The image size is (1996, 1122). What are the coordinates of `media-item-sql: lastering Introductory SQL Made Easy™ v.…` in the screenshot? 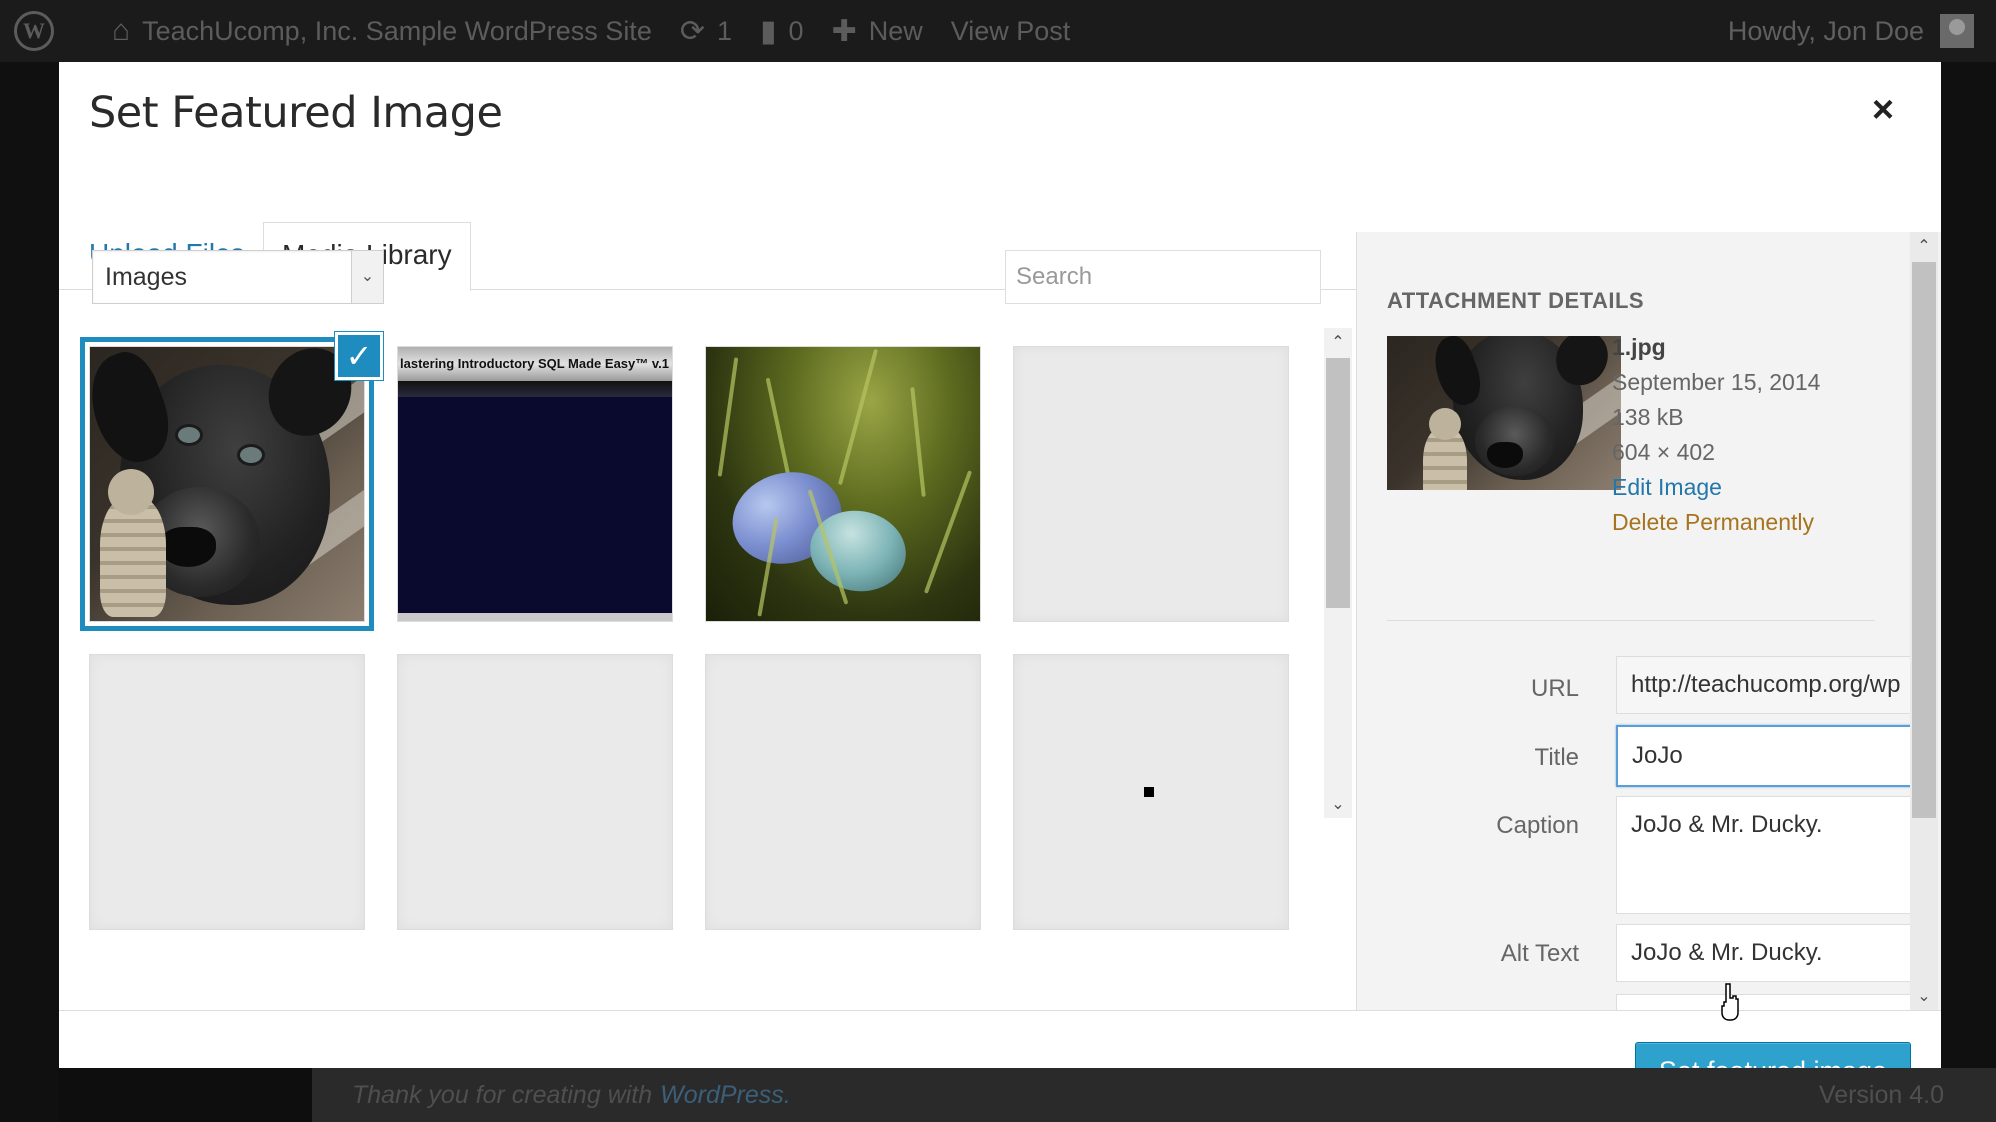 It's located at (535, 484).